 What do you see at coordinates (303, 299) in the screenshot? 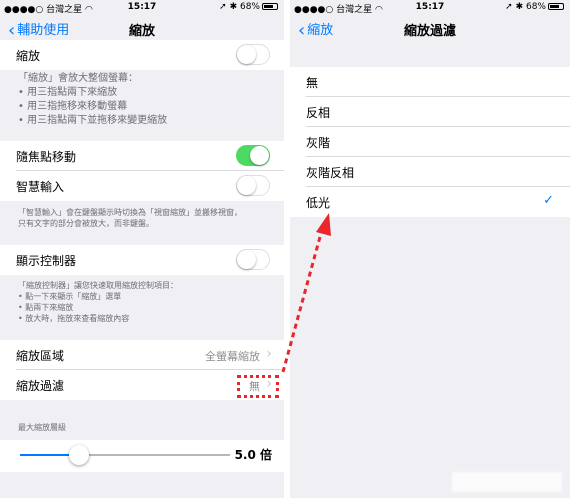
I see `annotation-arrow-line` at bounding box center [303, 299].